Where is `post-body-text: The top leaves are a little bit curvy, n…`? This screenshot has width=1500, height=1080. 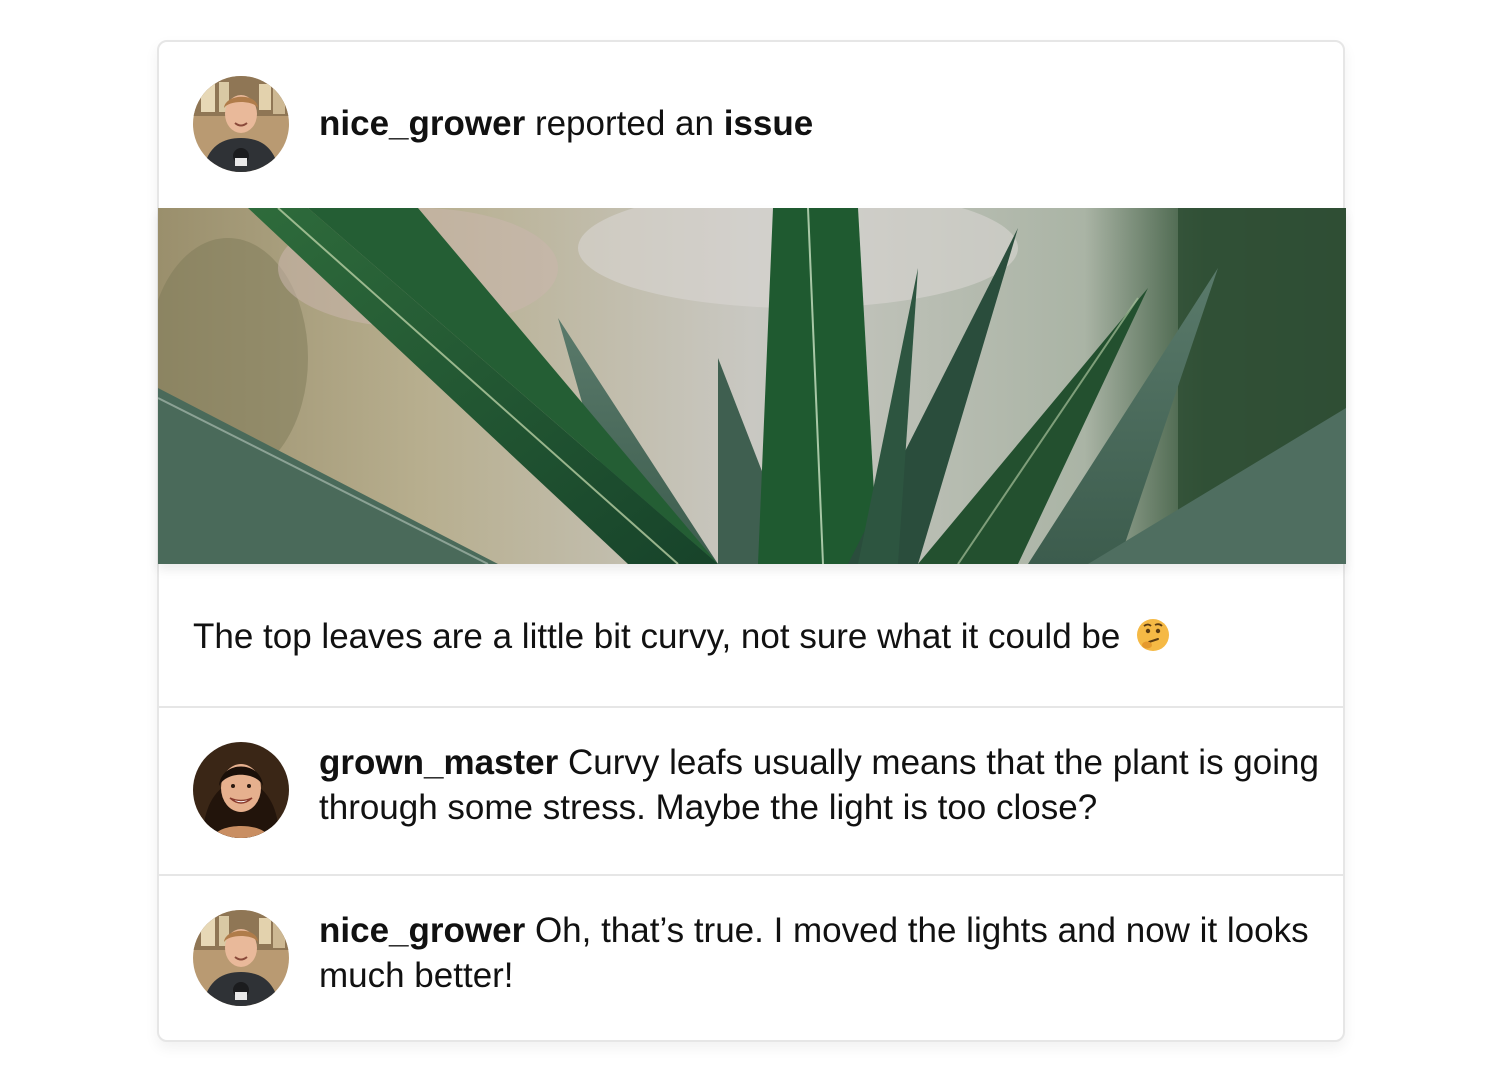 post-body-text: The top leaves are a little bit curvy, n… is located at coordinates (657, 636).